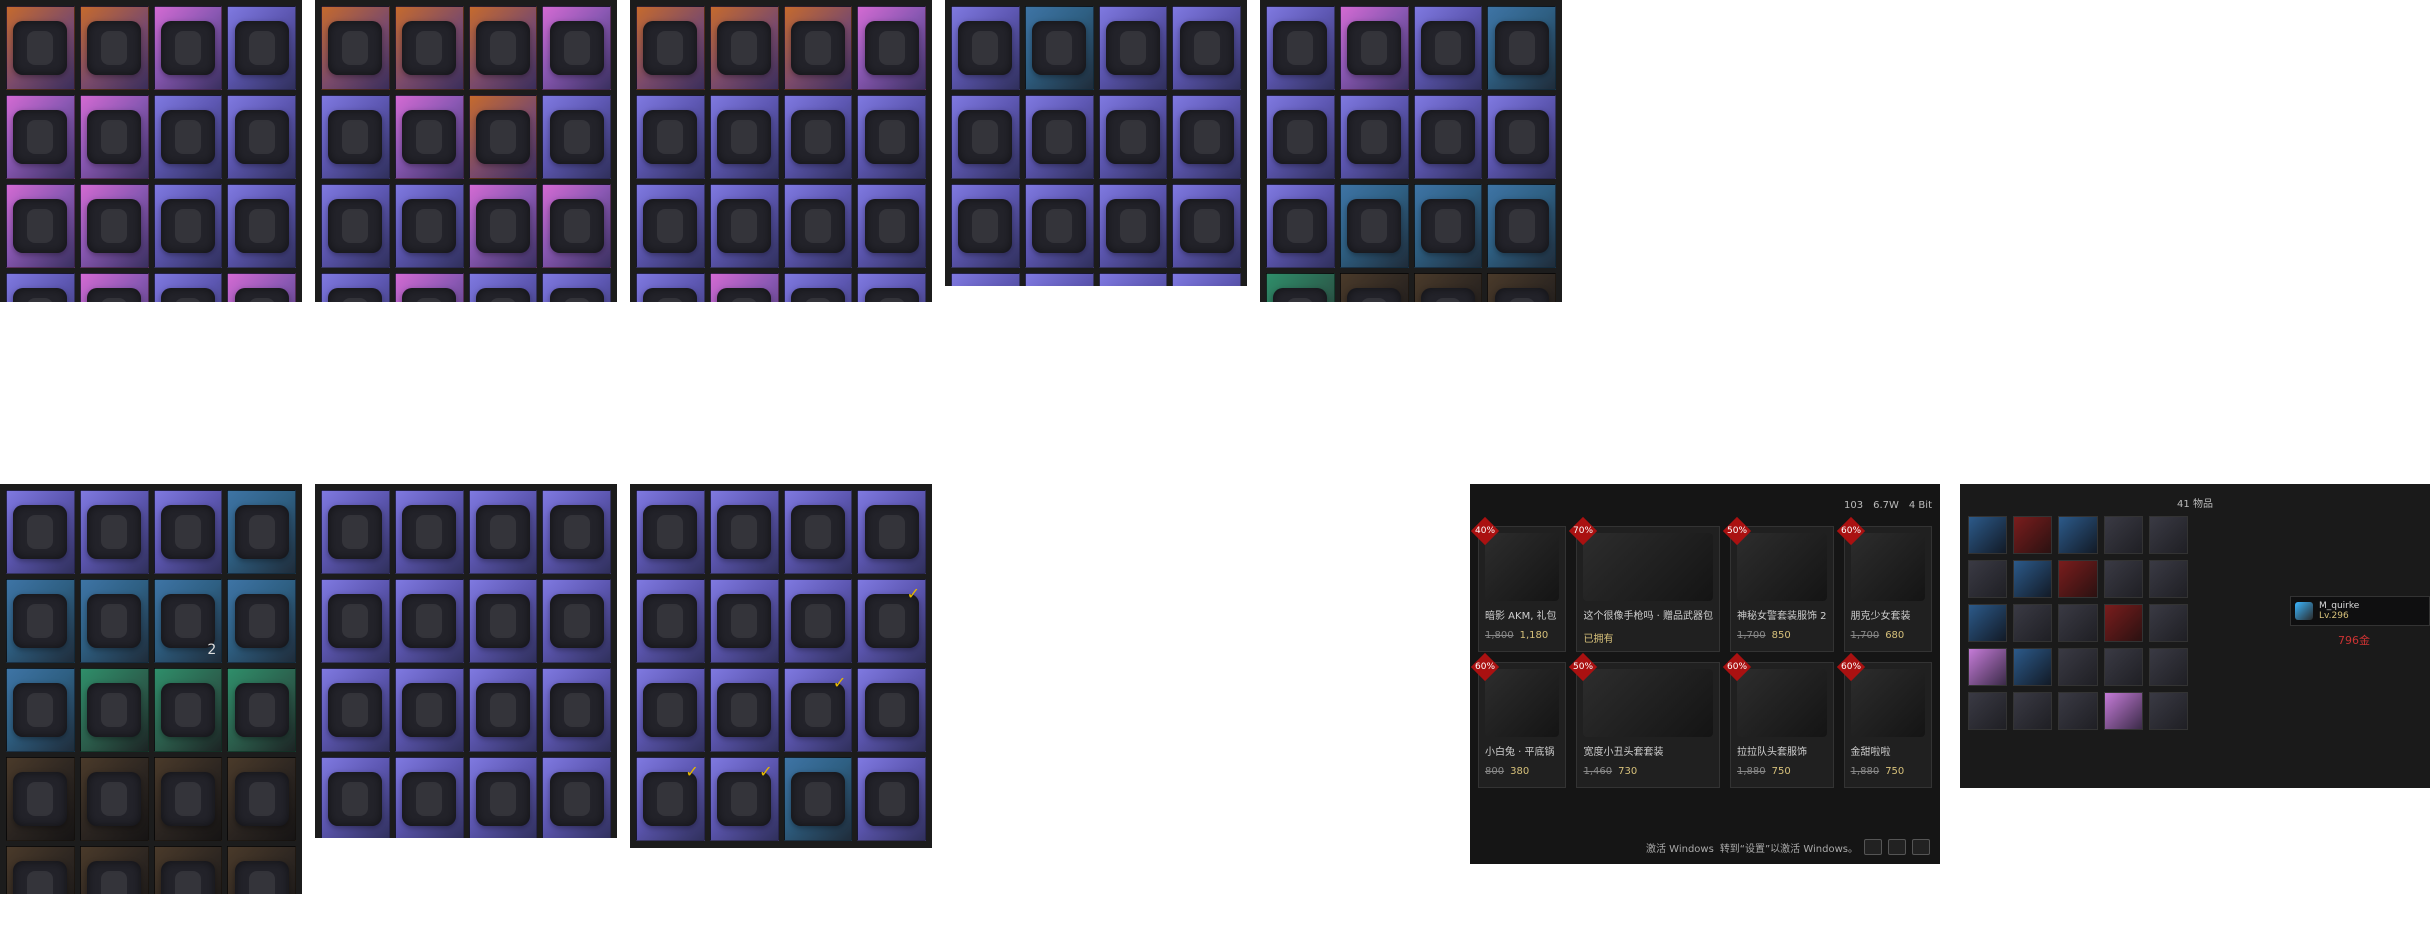 Image resolution: width=2436 pixels, height=927 pixels. Describe the element at coordinates (1644, 720) in the screenshot. I see `store-item-card: 50% 宽度小丑头套套装 1,460 730` at that location.